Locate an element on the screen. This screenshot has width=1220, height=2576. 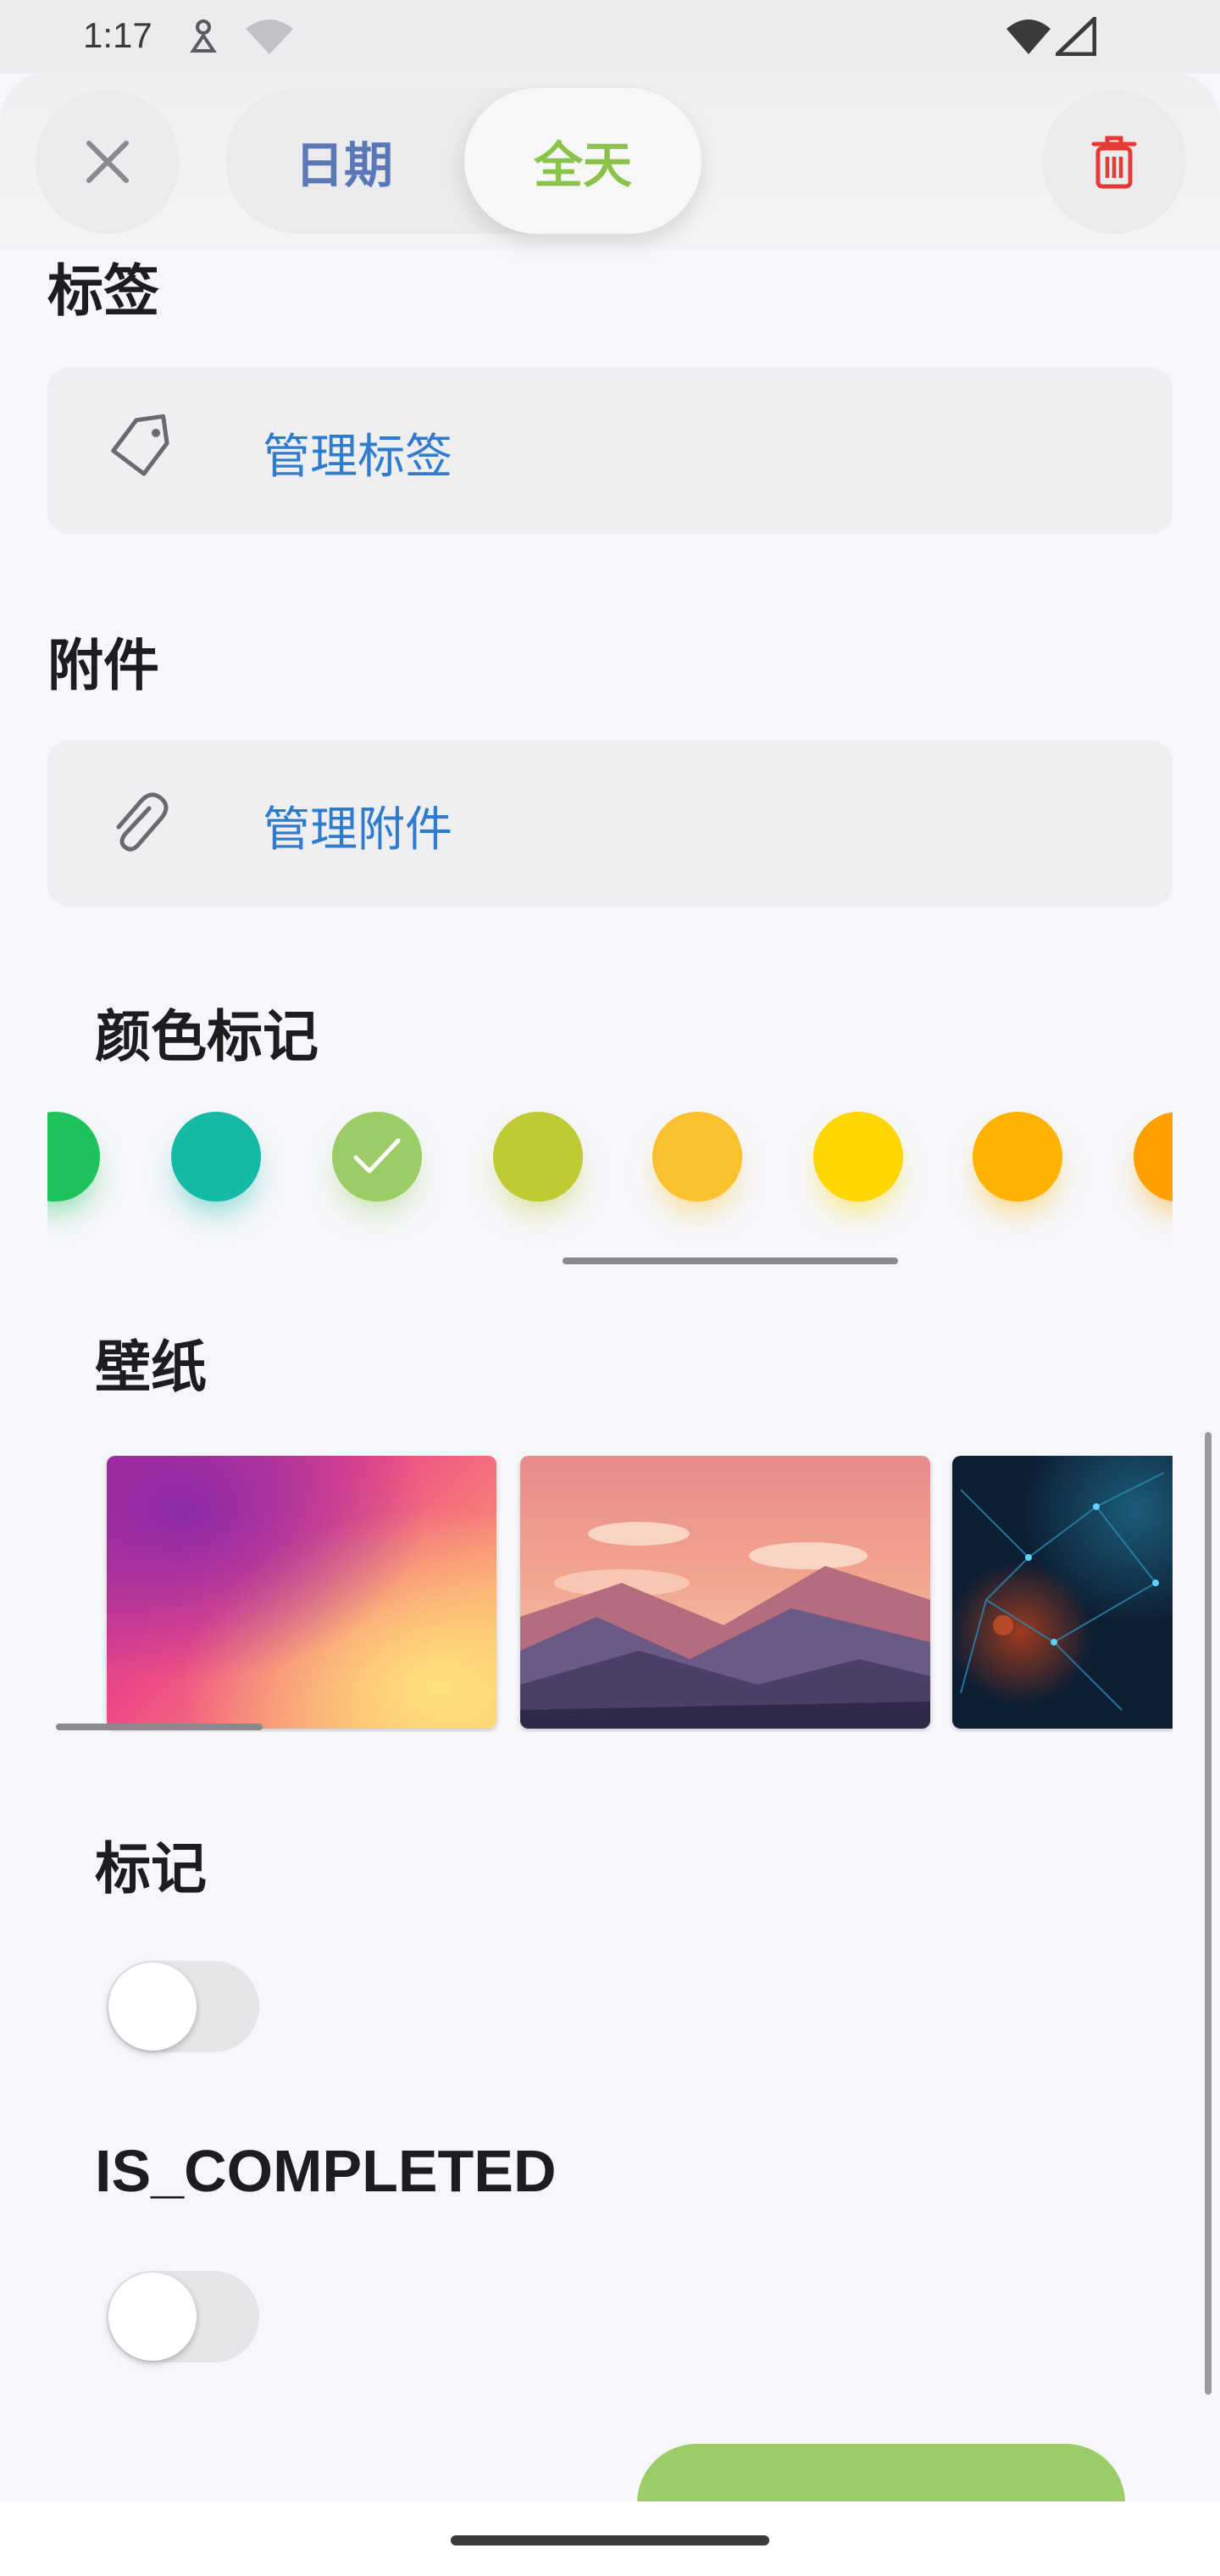
wallpaper-title: 壁纸 is located at coordinates (151, 1367).